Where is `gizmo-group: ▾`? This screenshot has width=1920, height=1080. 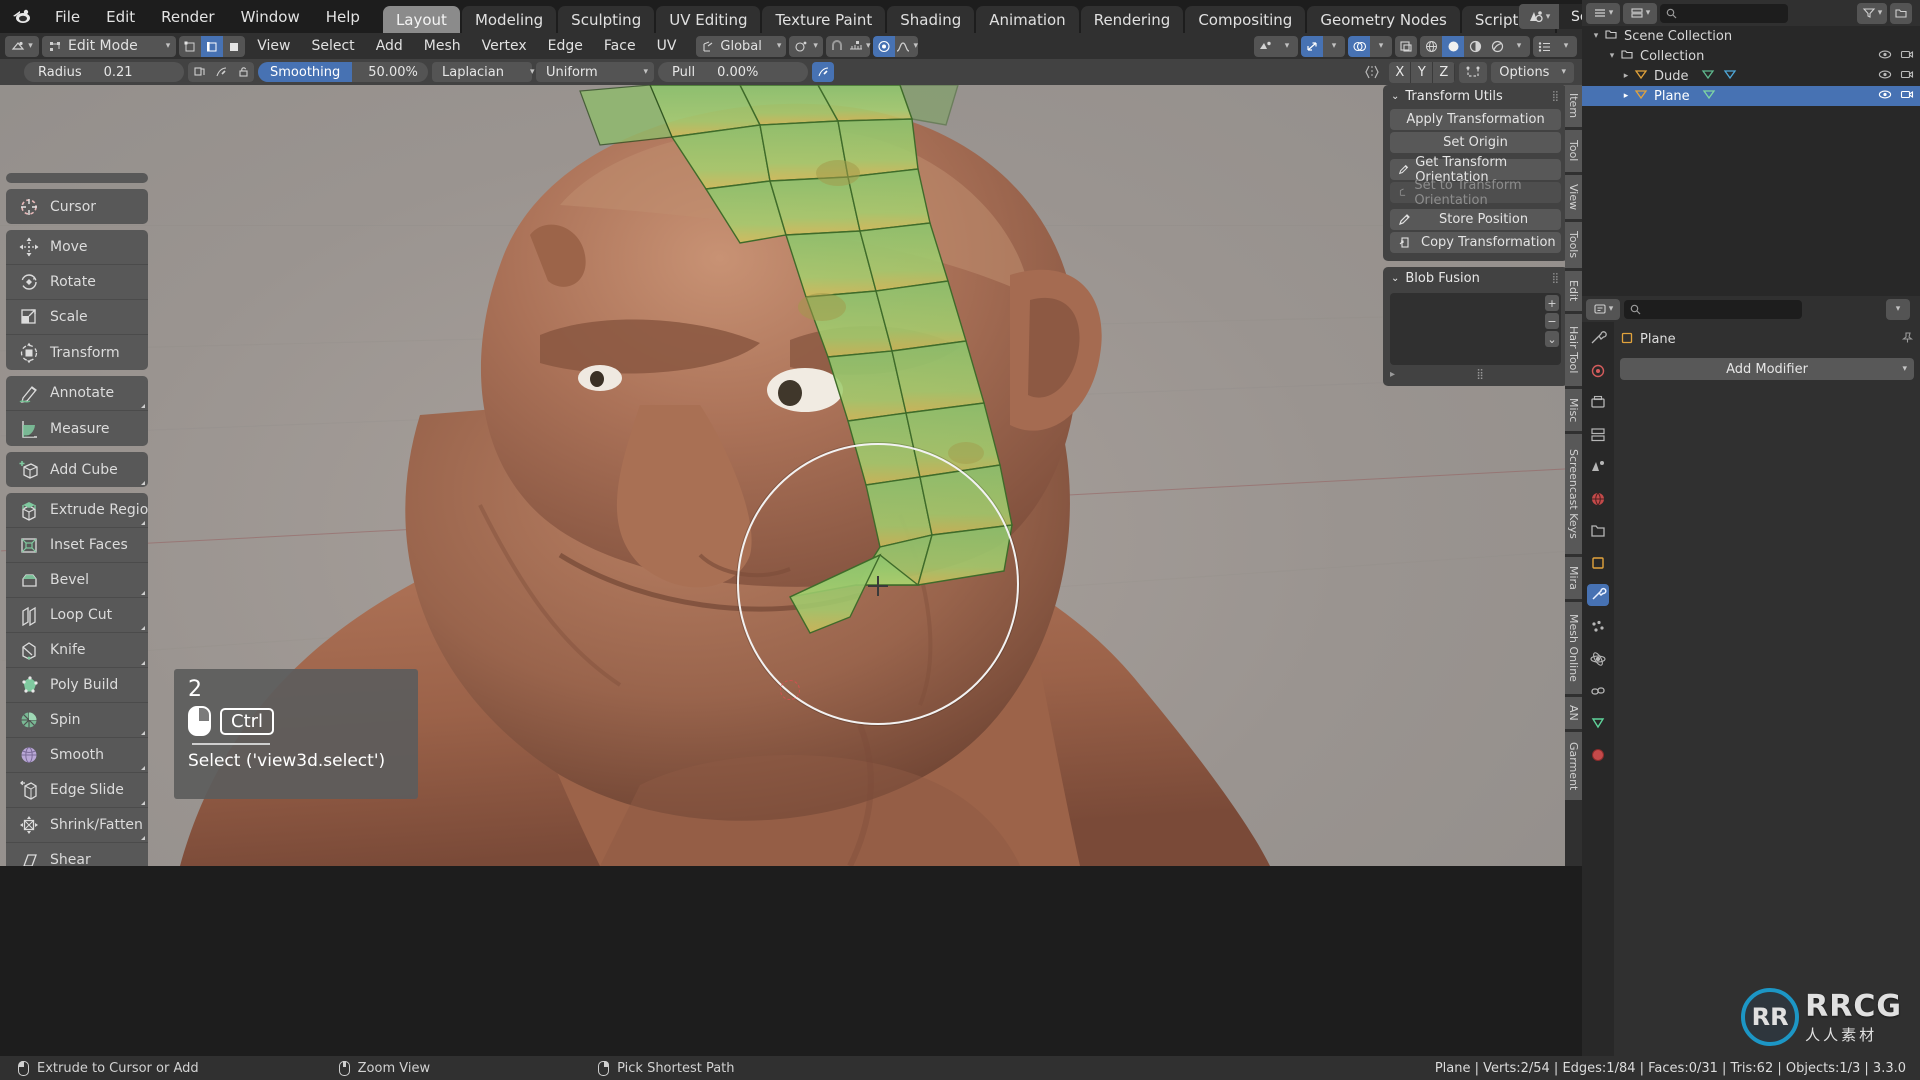
gizmo-group: ▾ is located at coordinates (1323, 46).